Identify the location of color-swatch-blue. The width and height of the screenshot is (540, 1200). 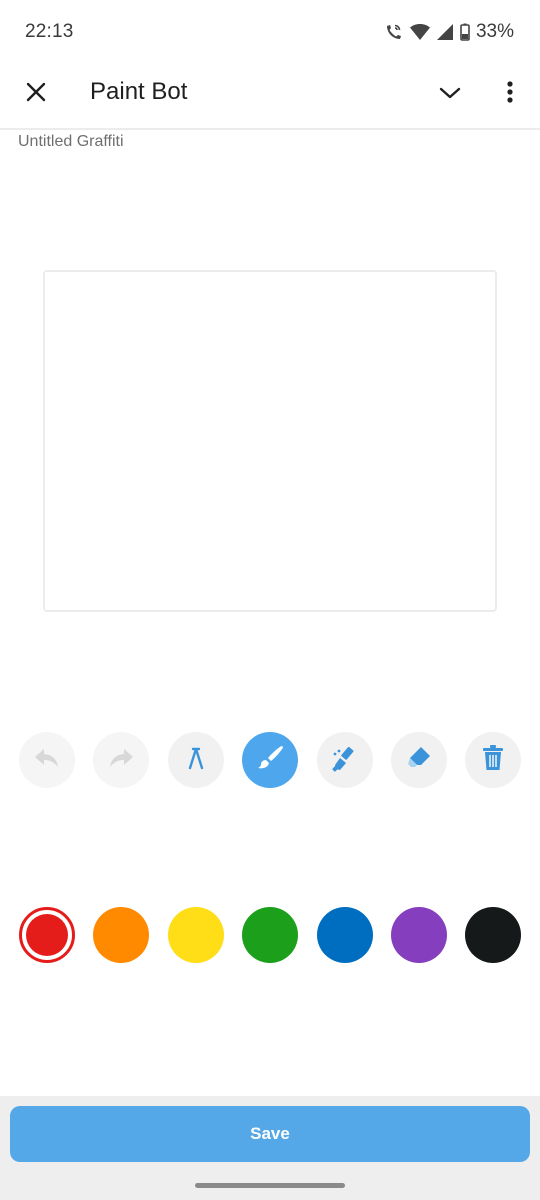
(345, 935).